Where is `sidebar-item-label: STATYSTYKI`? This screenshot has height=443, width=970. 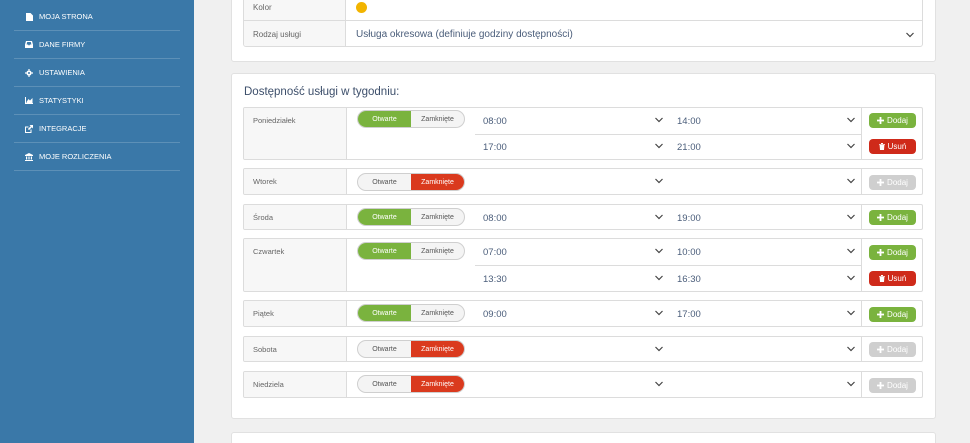 sidebar-item-label: STATYSTYKI is located at coordinates (61, 100).